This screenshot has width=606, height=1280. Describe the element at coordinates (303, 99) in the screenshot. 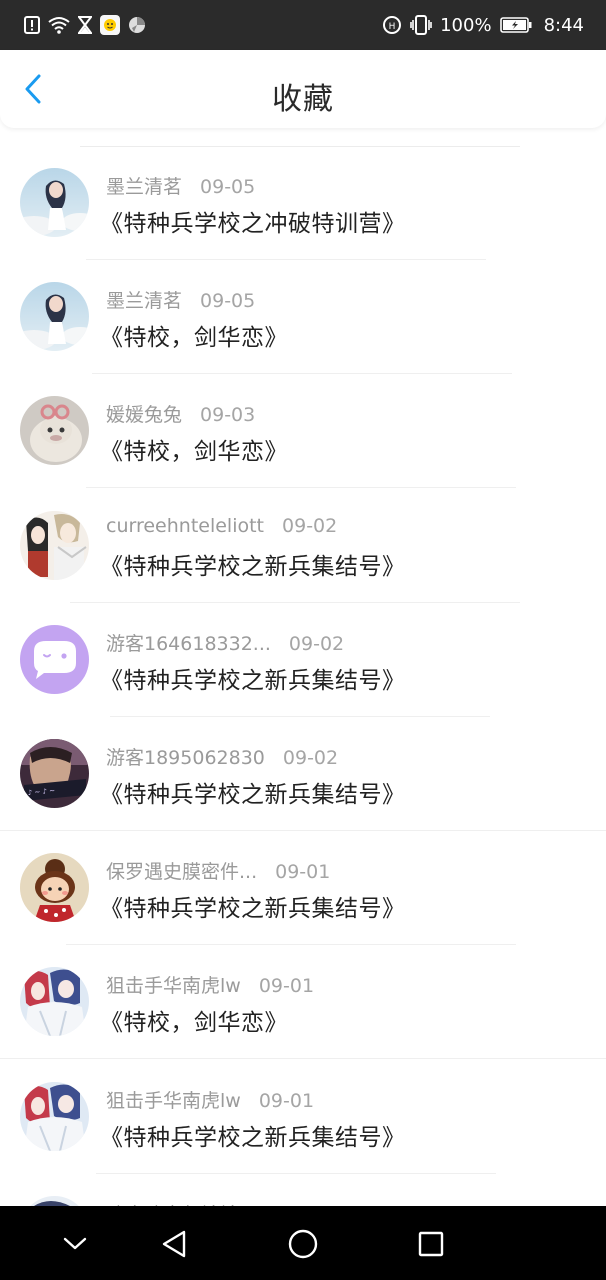

I see `page-title: 收藏` at that location.